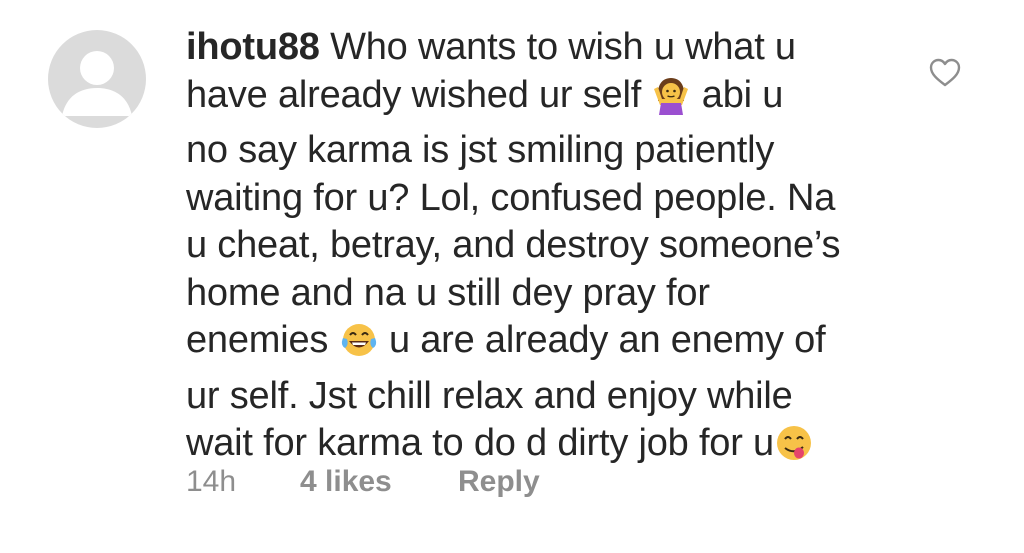 This screenshot has width=1024, height=553. Describe the element at coordinates (536, 100) in the screenshot. I see `comment-line: have already wished ur self abi u` at that location.